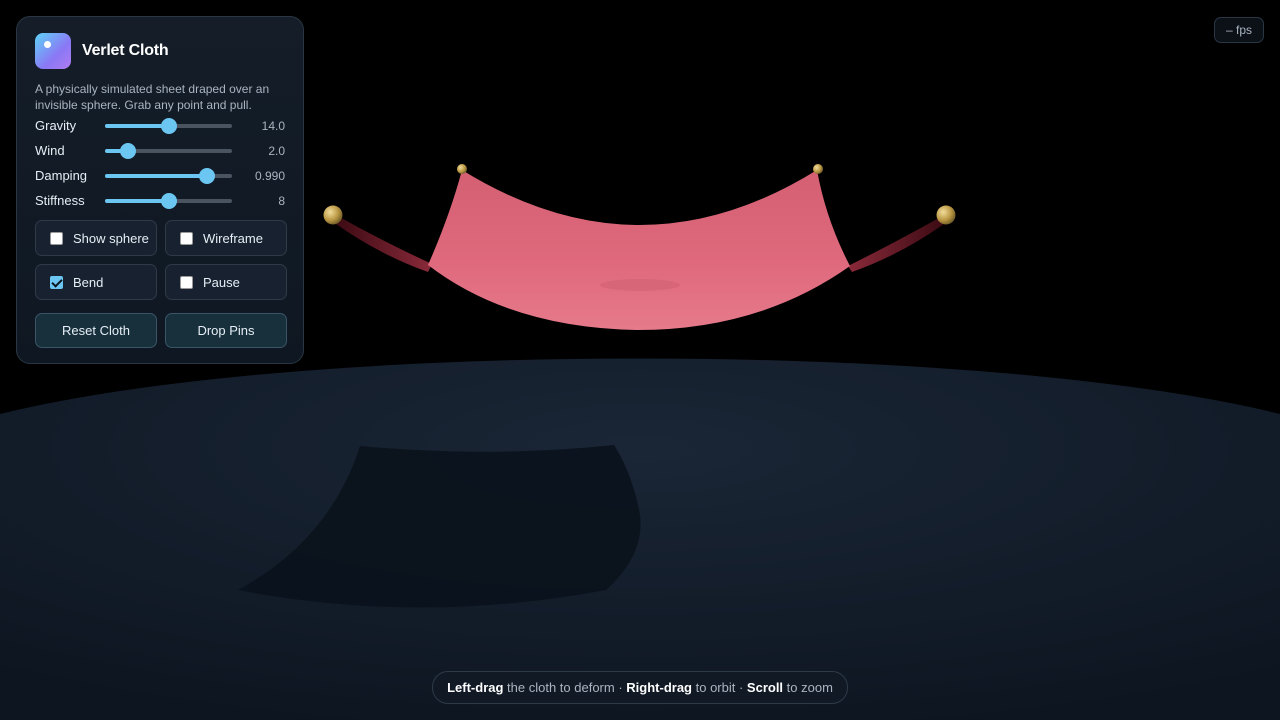  What do you see at coordinates (56, 125) in the screenshot?
I see `slider-label-gravity: Gravity` at bounding box center [56, 125].